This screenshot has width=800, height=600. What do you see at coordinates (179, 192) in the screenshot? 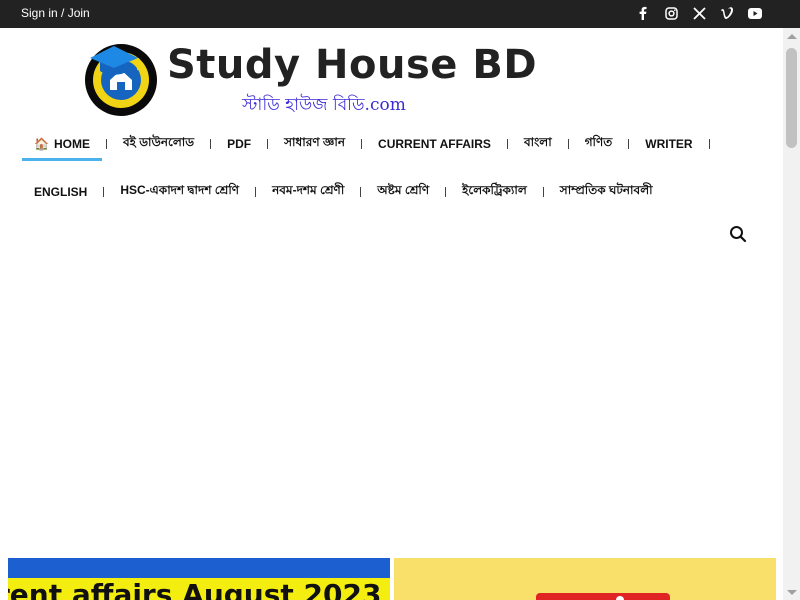
I see `nav-item-hsc: HSC-একাদশ দ্বাদশ শ্রেণি` at bounding box center [179, 192].